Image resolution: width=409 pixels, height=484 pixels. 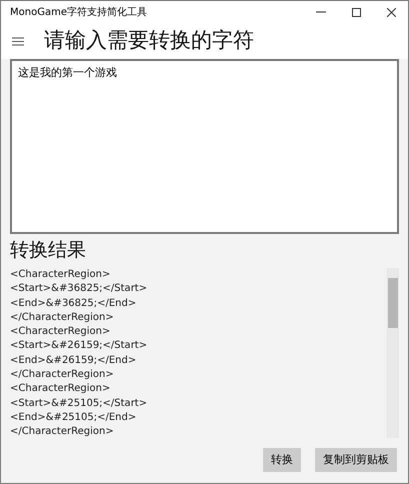 What do you see at coordinates (356, 12) in the screenshot?
I see `maximize-icon` at bounding box center [356, 12].